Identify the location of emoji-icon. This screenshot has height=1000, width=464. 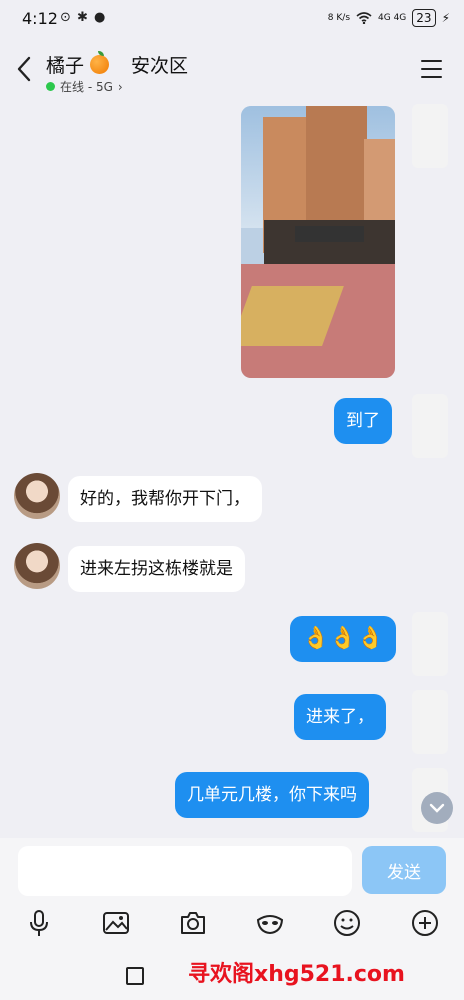
(347, 923).